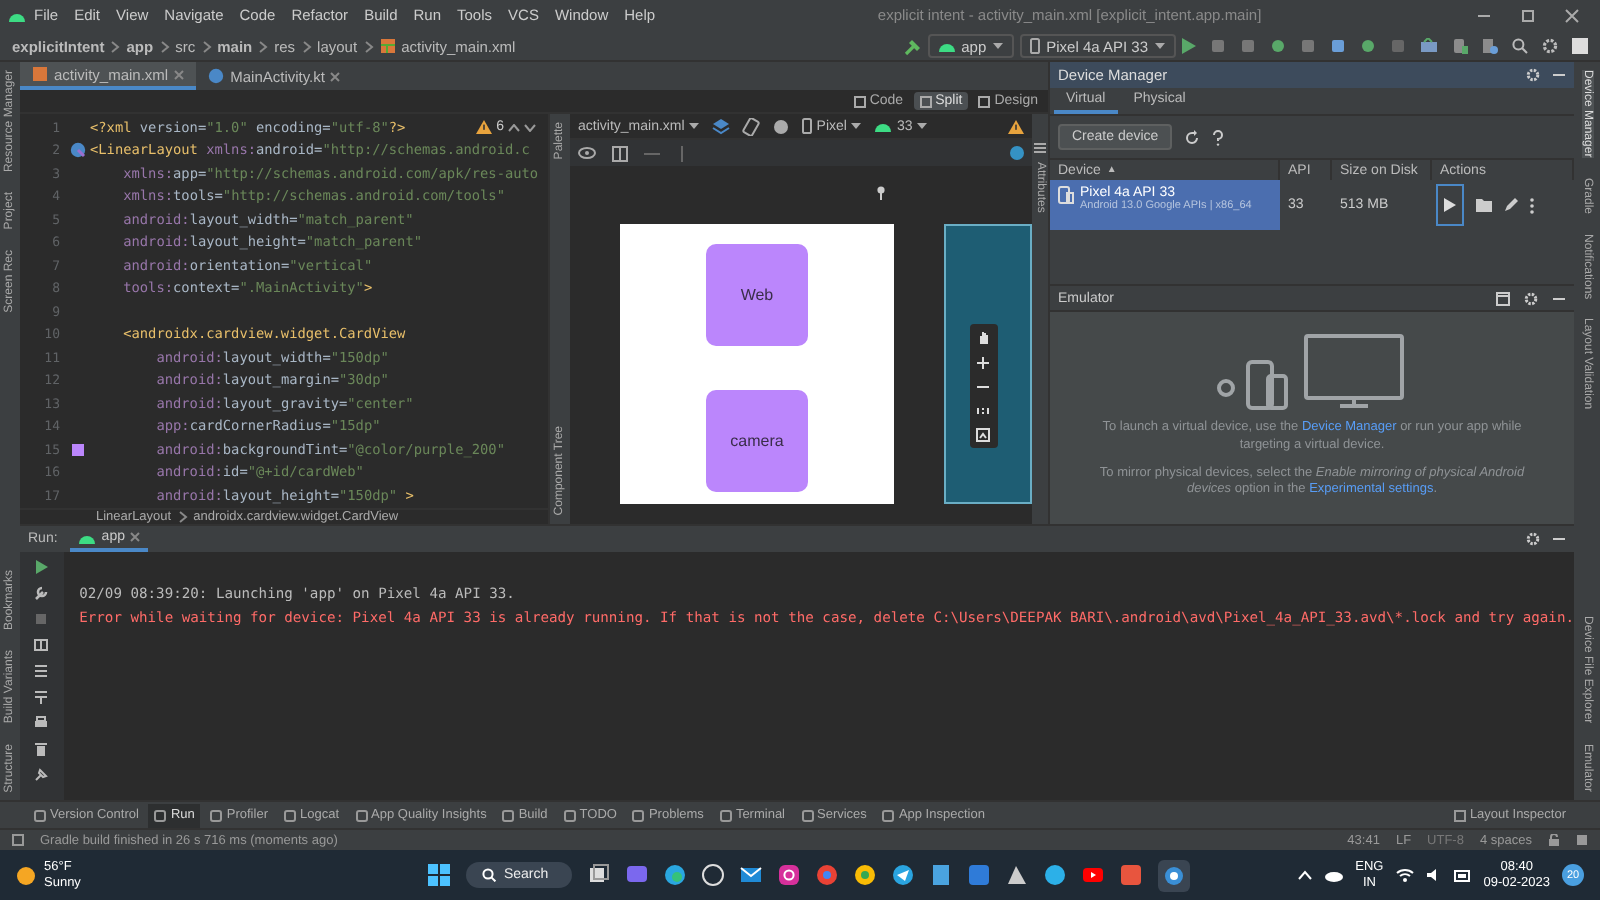 This screenshot has width=1600, height=900. What do you see at coordinates (982, 435) in the screenshot?
I see `fit-screen-icon` at bounding box center [982, 435].